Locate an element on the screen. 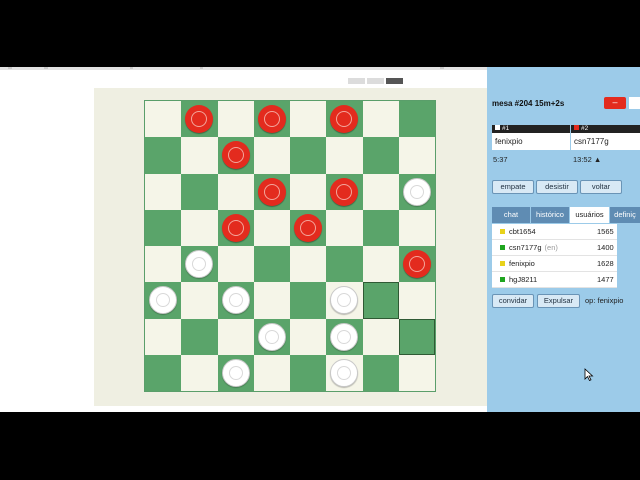 The height and width of the screenshot is (480, 640). undo-button: voltar is located at coordinates (601, 187).